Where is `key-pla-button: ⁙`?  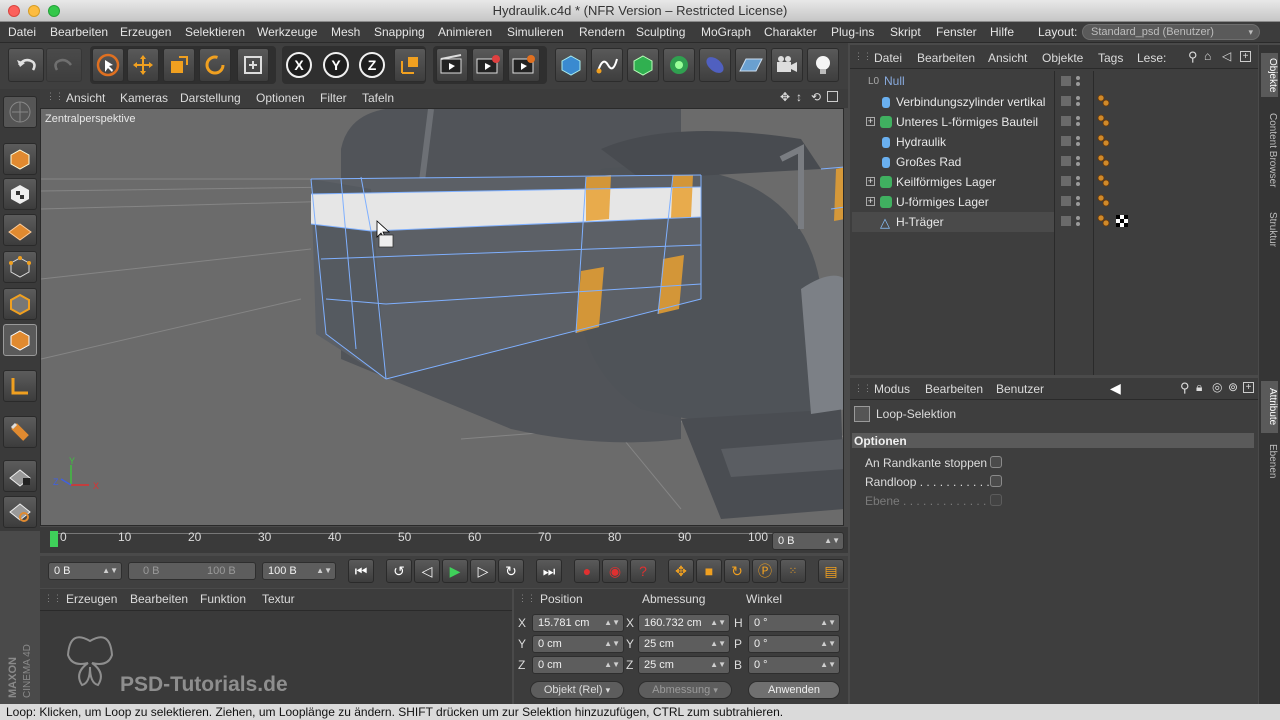
key-pla-button: ⁙ is located at coordinates (793, 571).